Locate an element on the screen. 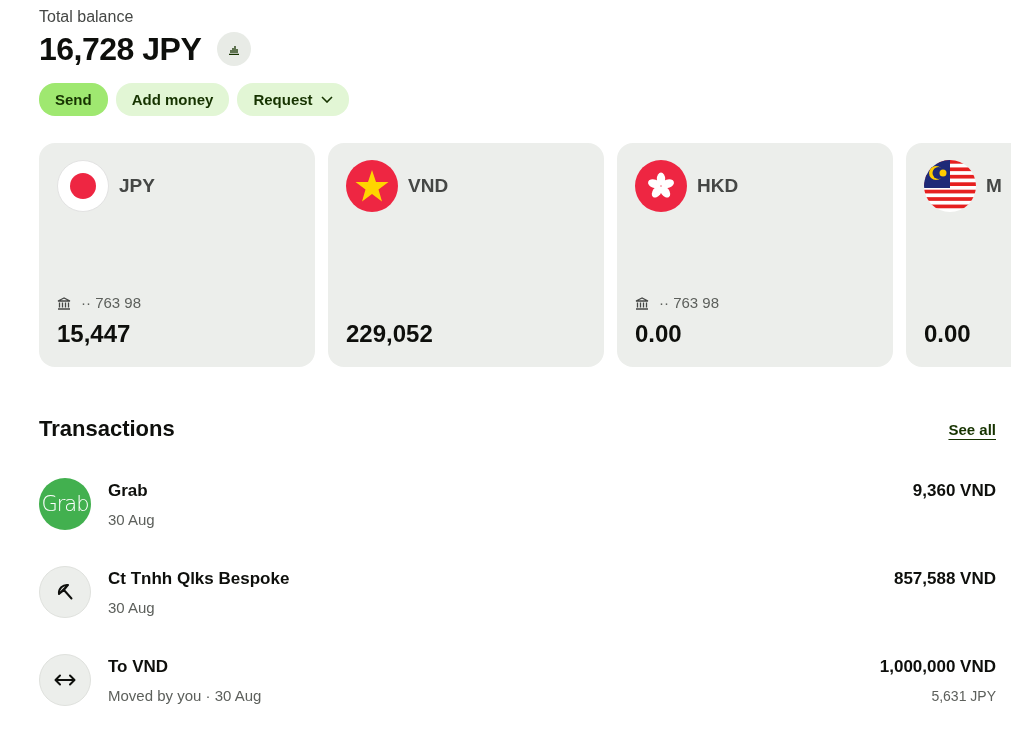  transaction-amount: 1,000,000 VND is located at coordinates (937, 667).